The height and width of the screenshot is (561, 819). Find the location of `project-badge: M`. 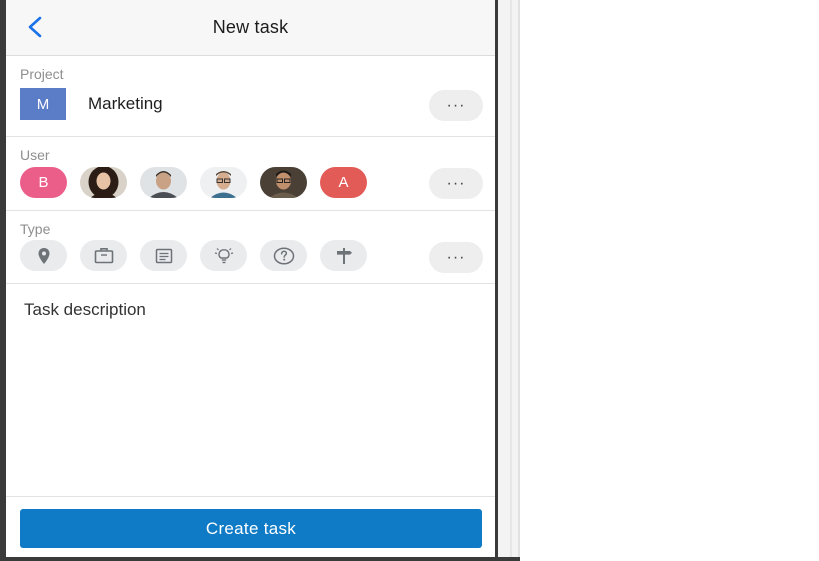

project-badge: M is located at coordinates (43, 104).